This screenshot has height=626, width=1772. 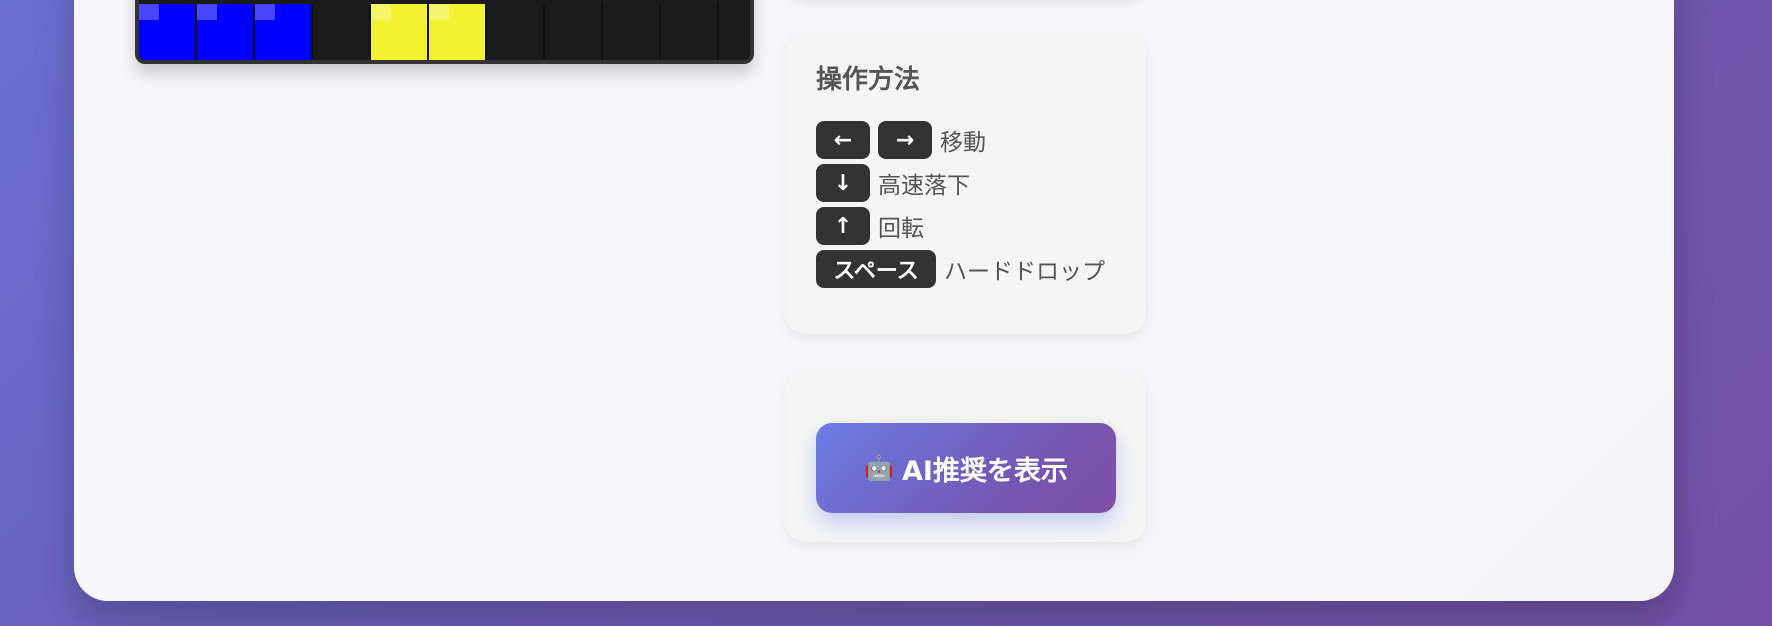 What do you see at coordinates (966, 226) in the screenshot?
I see `control-row-rotate: ↑ 回転` at bounding box center [966, 226].